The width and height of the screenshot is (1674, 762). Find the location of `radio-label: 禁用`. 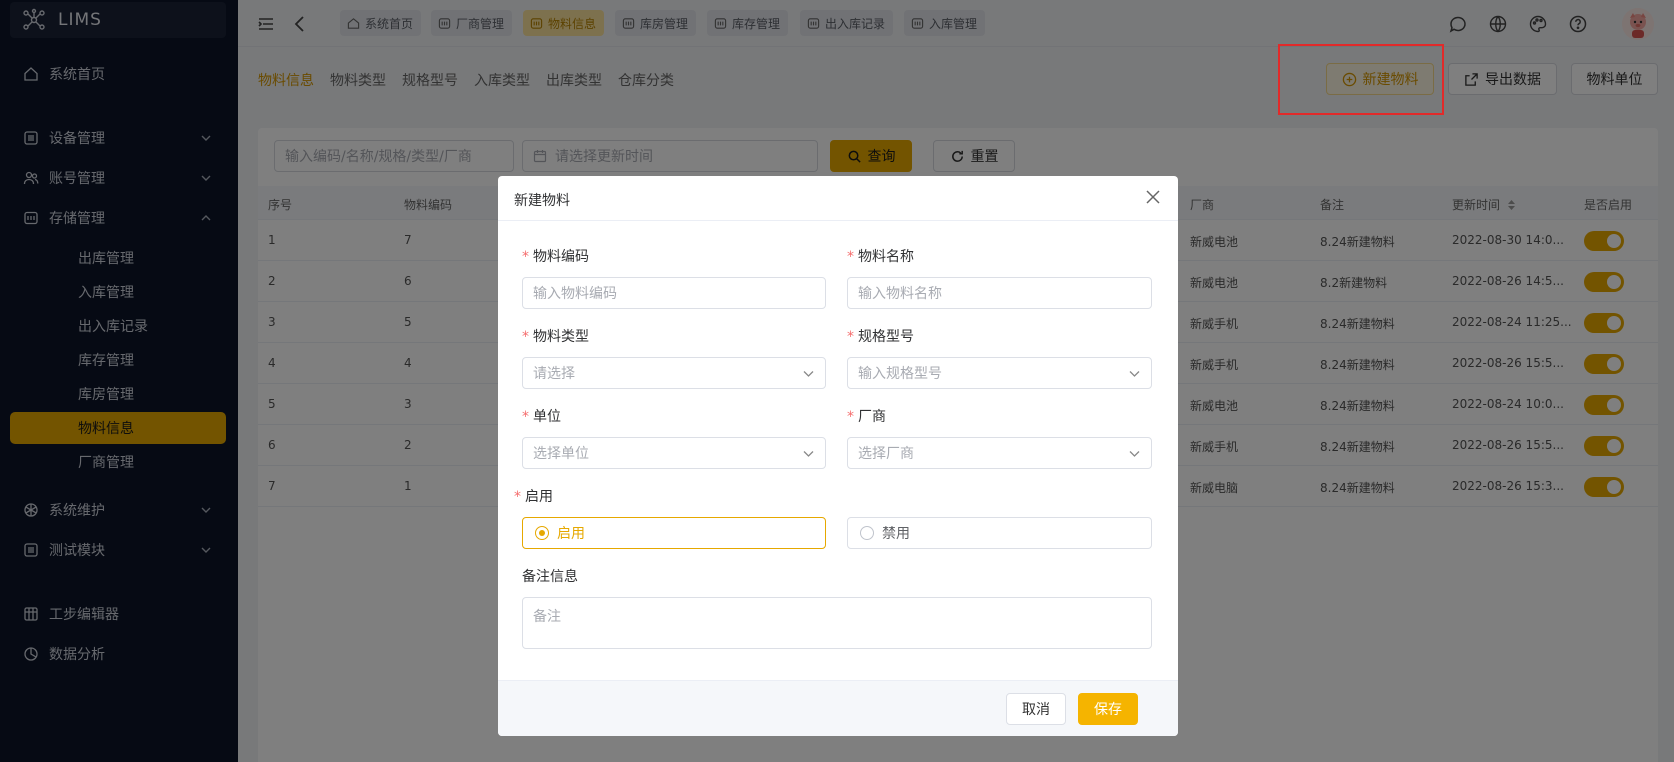

radio-label: 禁用 is located at coordinates (896, 534).